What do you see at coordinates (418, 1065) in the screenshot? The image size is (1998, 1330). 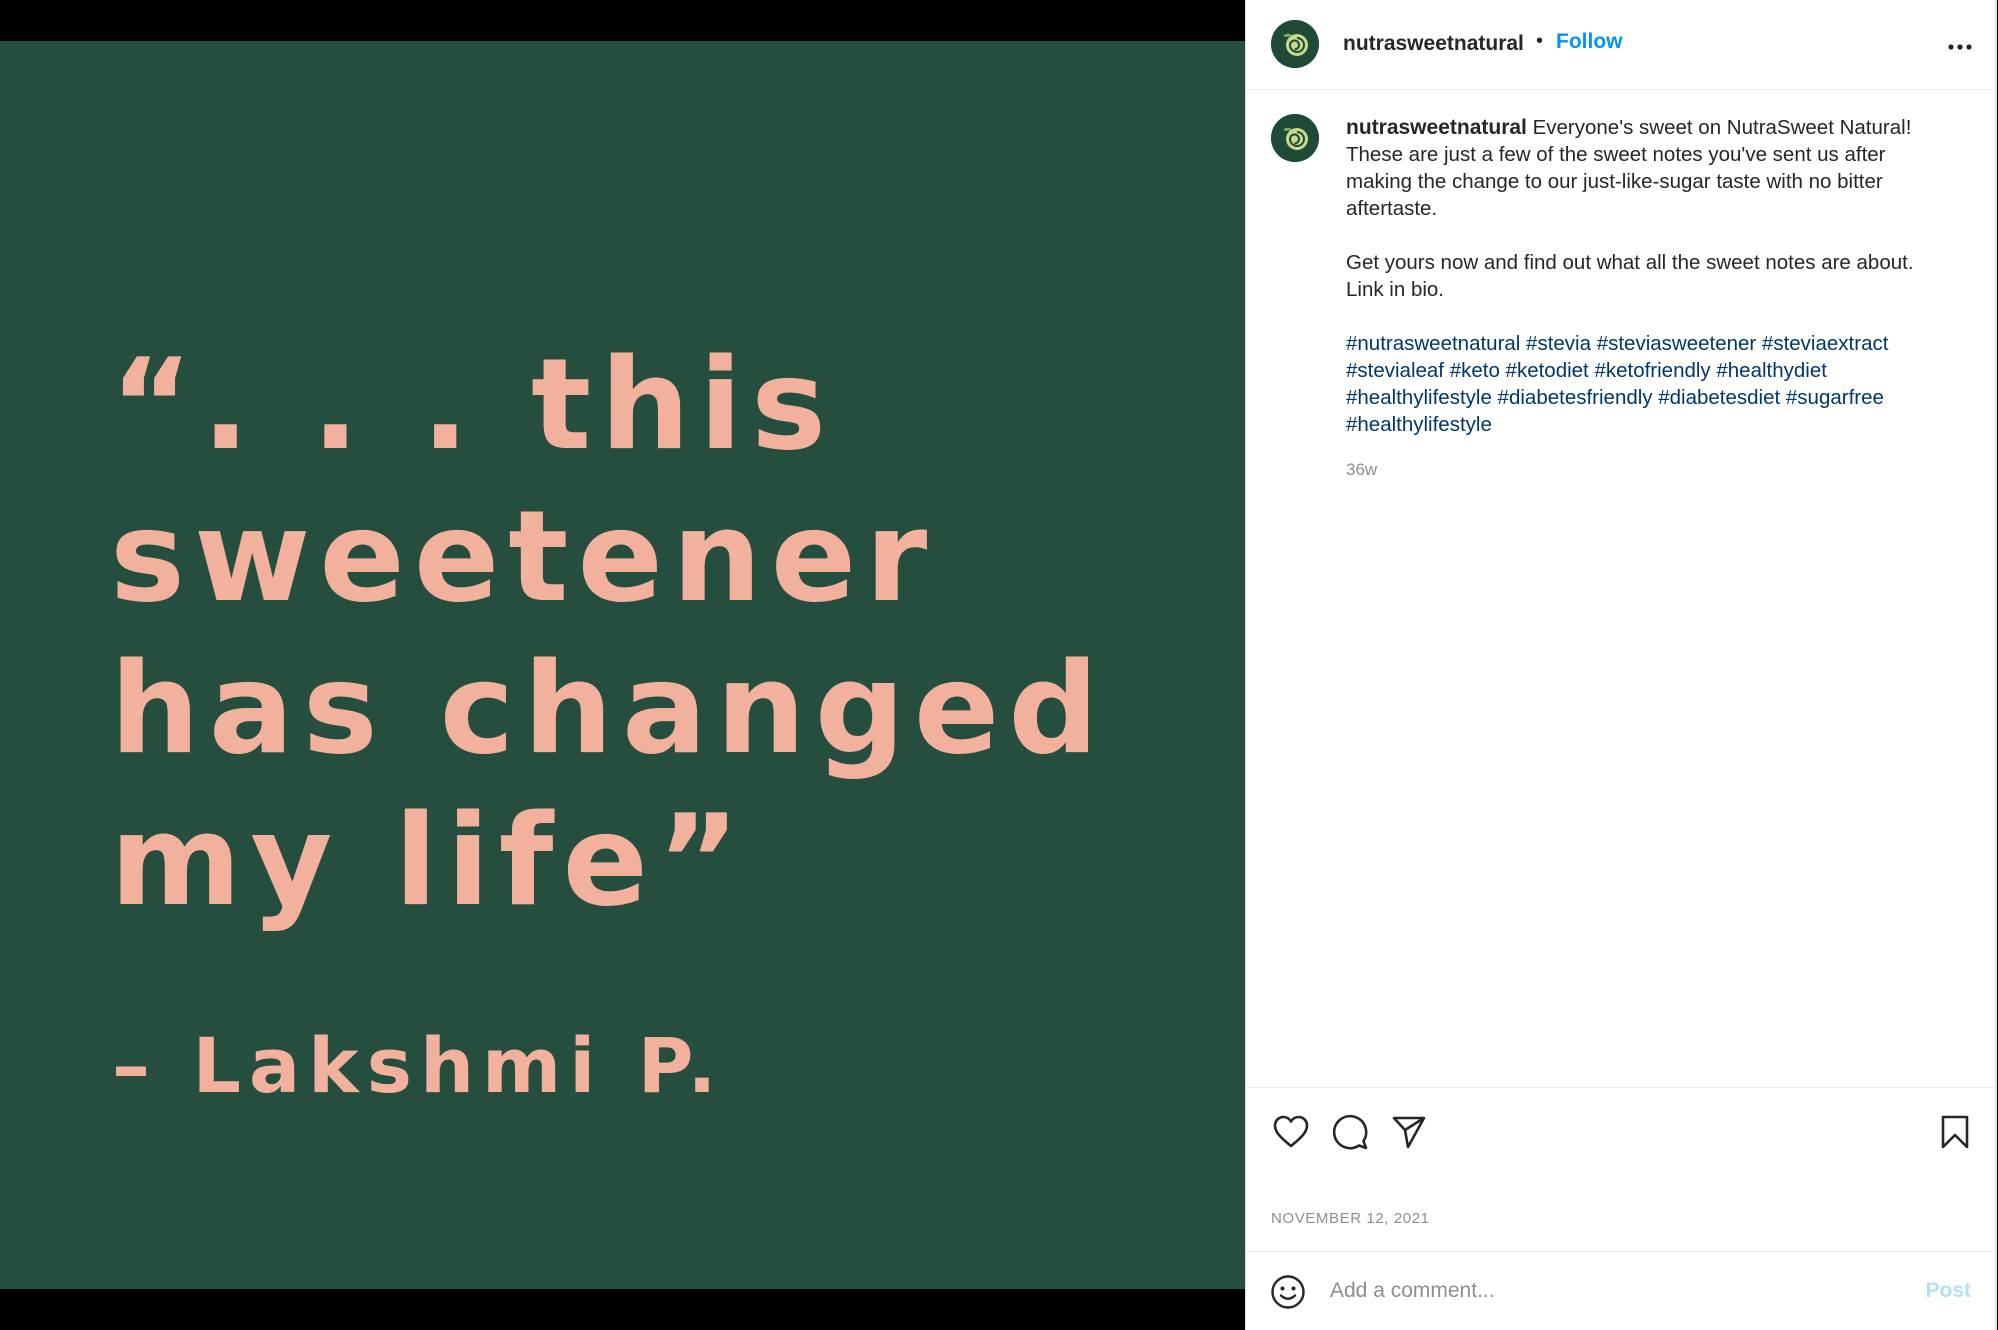 I see `quote-attribution: – Lakshmi P.` at bounding box center [418, 1065].